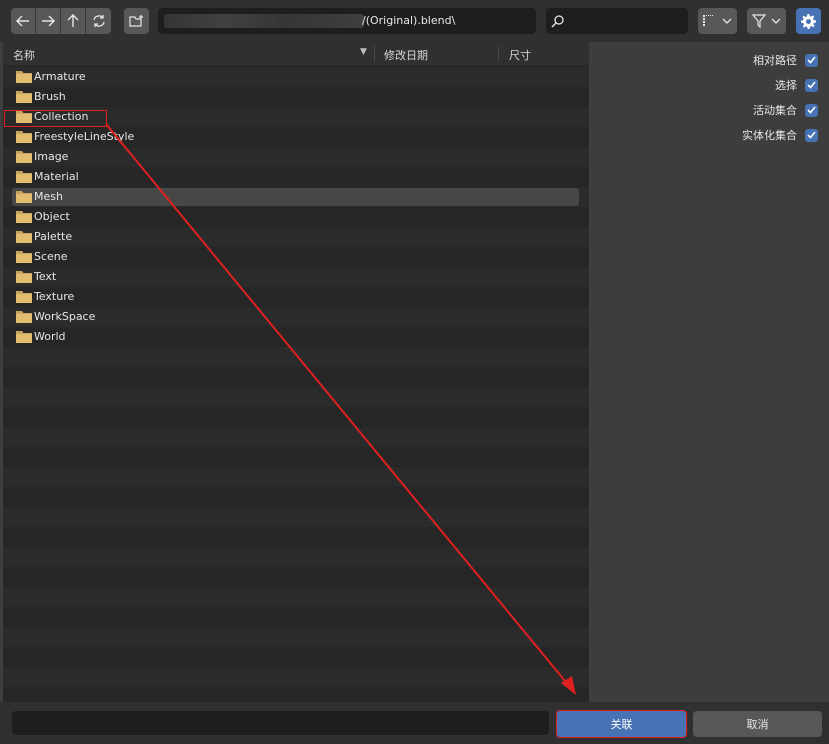 Image resolution: width=829 pixels, height=744 pixels. I want to click on sort-descending-icon: ▼, so click(363, 52).